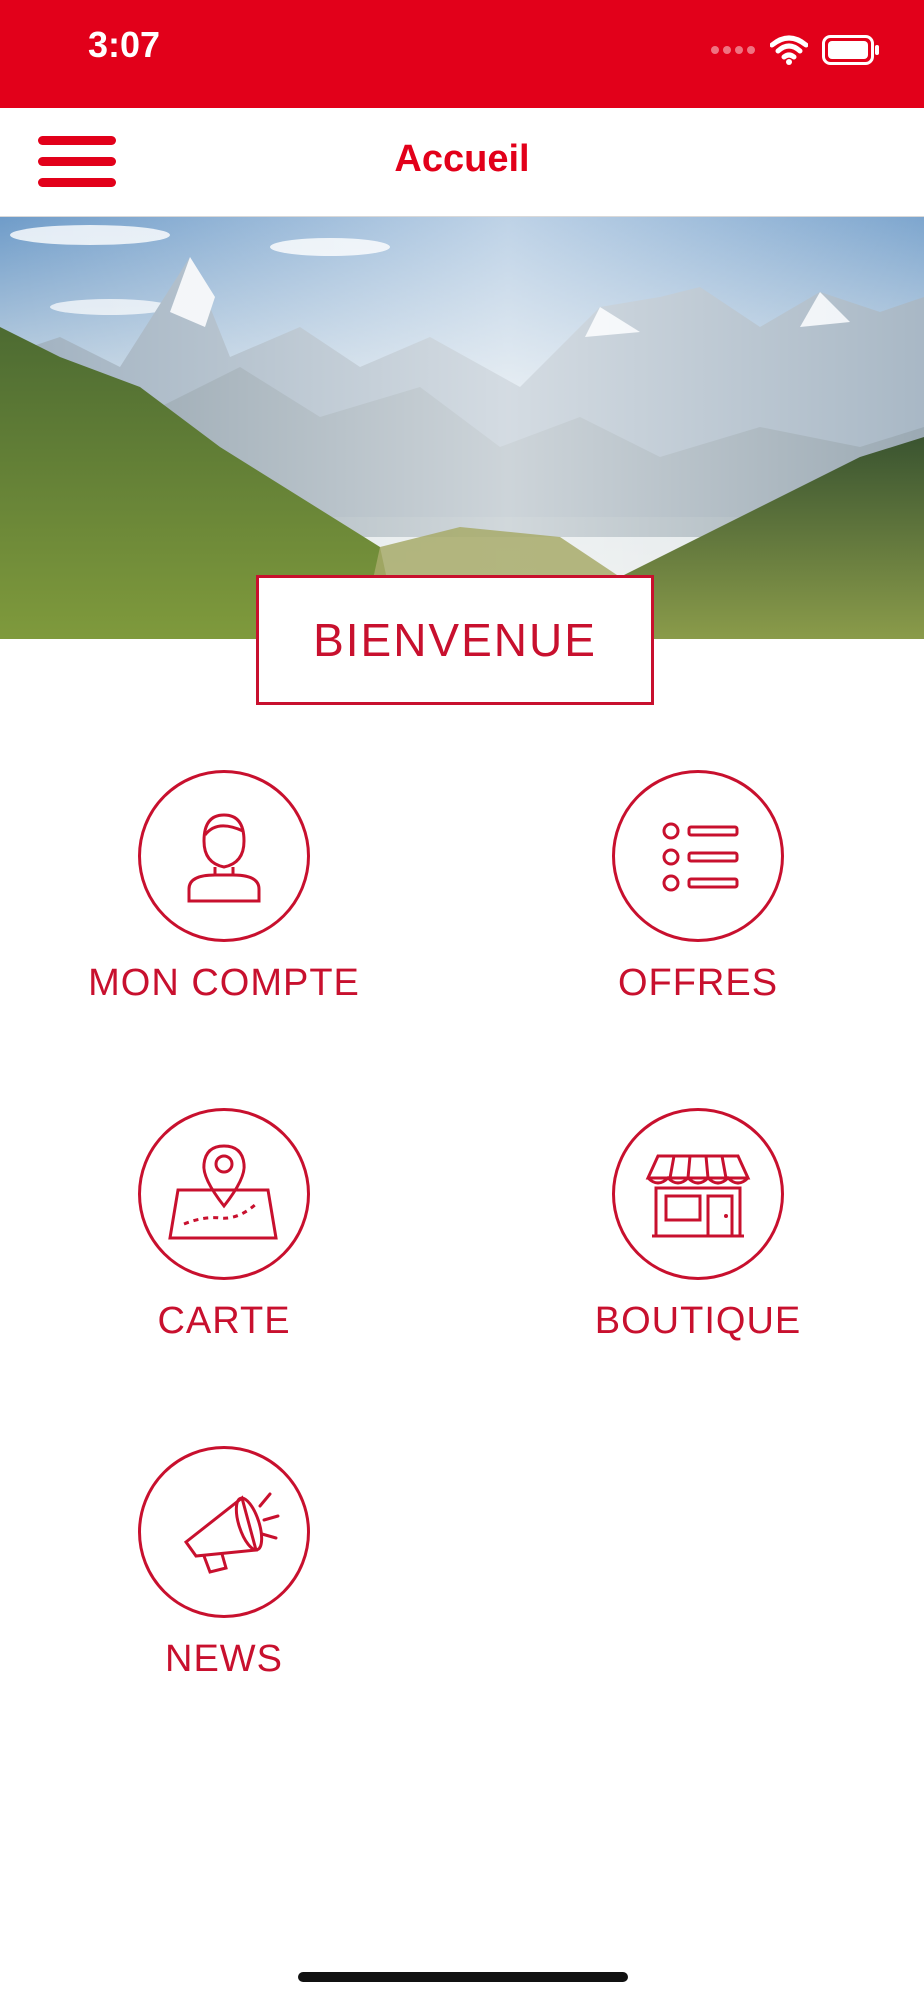  Describe the element at coordinates (850, 50) in the screenshot. I see `battery-icon` at that location.